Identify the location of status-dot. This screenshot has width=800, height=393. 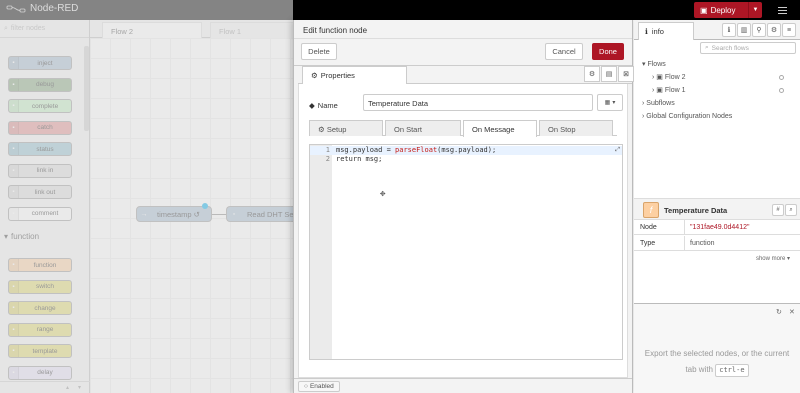
(781, 90).